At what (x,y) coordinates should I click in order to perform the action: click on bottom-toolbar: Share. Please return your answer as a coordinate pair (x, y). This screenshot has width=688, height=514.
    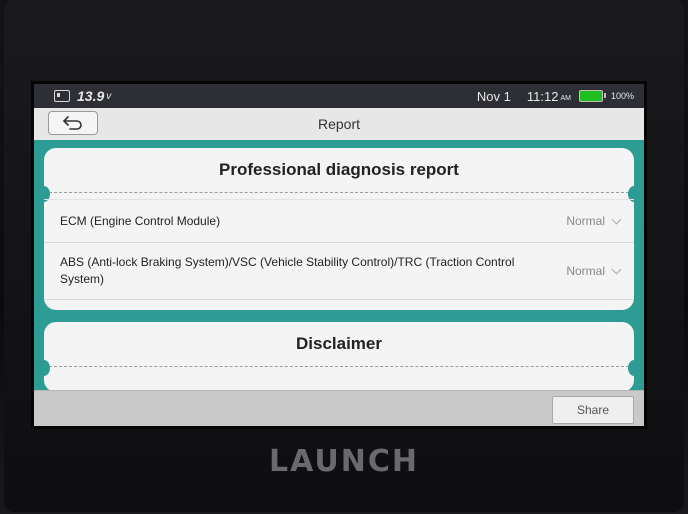
    Looking at the image, I should click on (339, 408).